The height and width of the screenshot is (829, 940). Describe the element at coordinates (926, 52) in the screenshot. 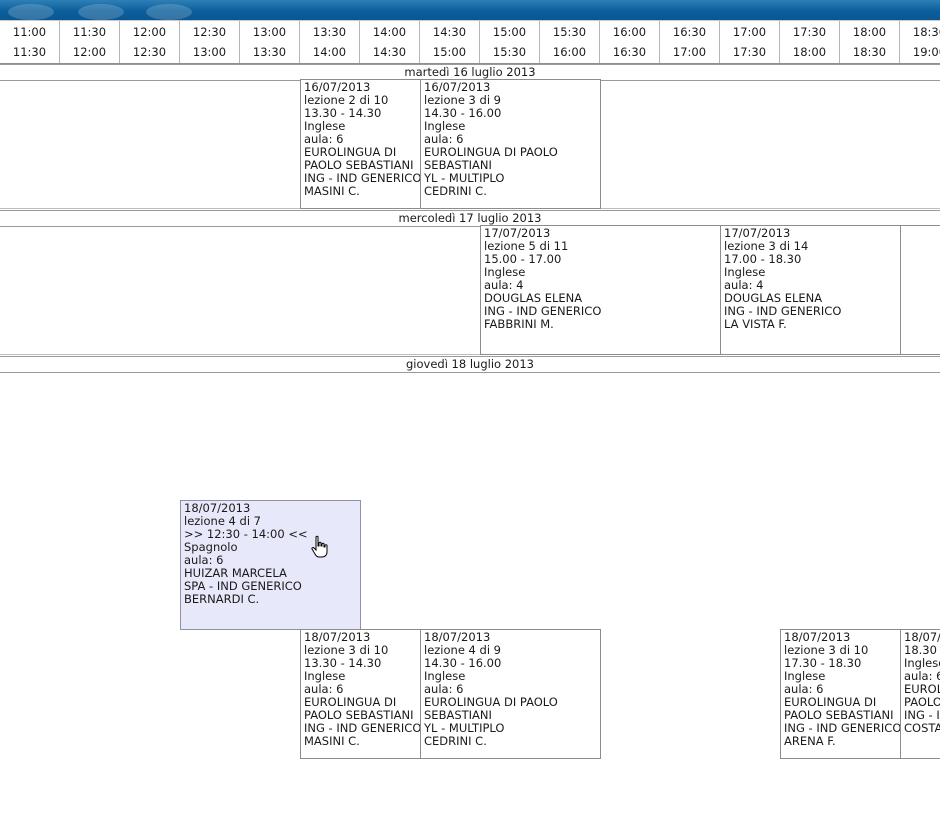

I see `time-slot-end: 19:00` at that location.